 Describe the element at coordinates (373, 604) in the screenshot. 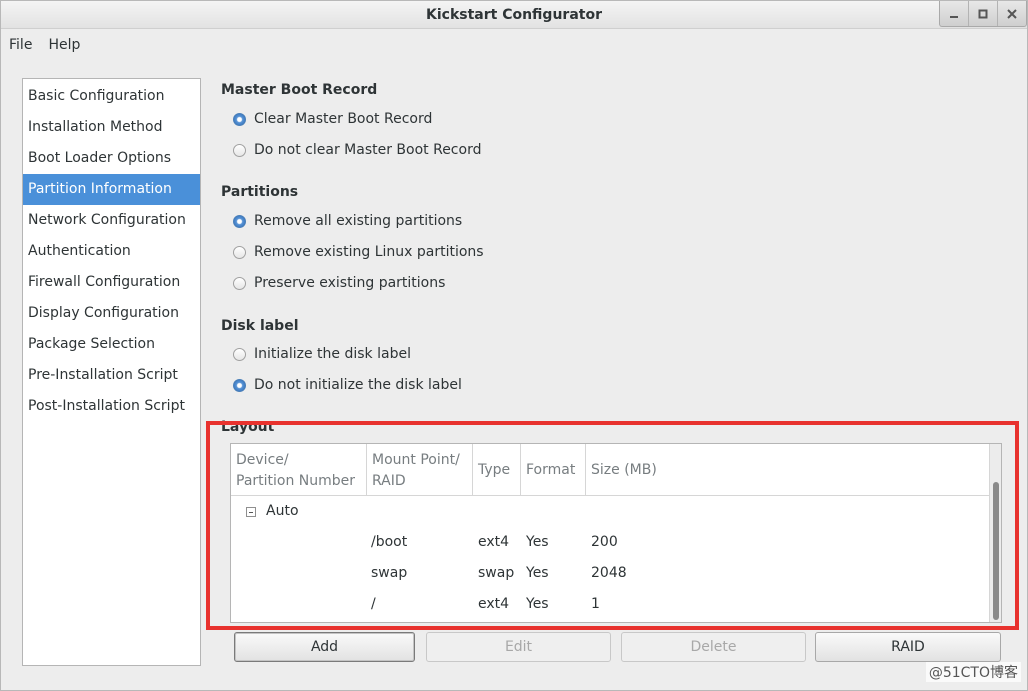

I see `cell-mount-point: /` at that location.